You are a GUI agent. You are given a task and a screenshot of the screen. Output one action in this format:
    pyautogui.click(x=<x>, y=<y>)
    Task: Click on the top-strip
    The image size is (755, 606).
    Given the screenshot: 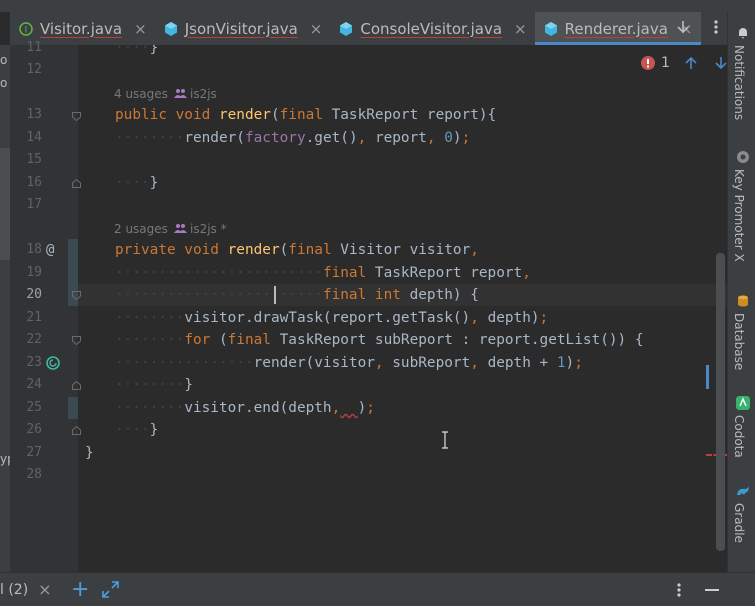 What is the action you would take?
    pyautogui.click(x=377, y=6)
    